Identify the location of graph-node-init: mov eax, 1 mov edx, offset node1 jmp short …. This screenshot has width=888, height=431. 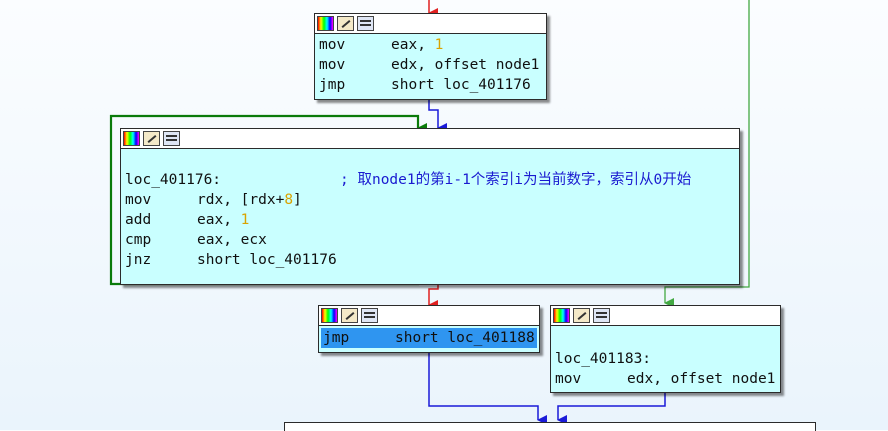
(430, 56).